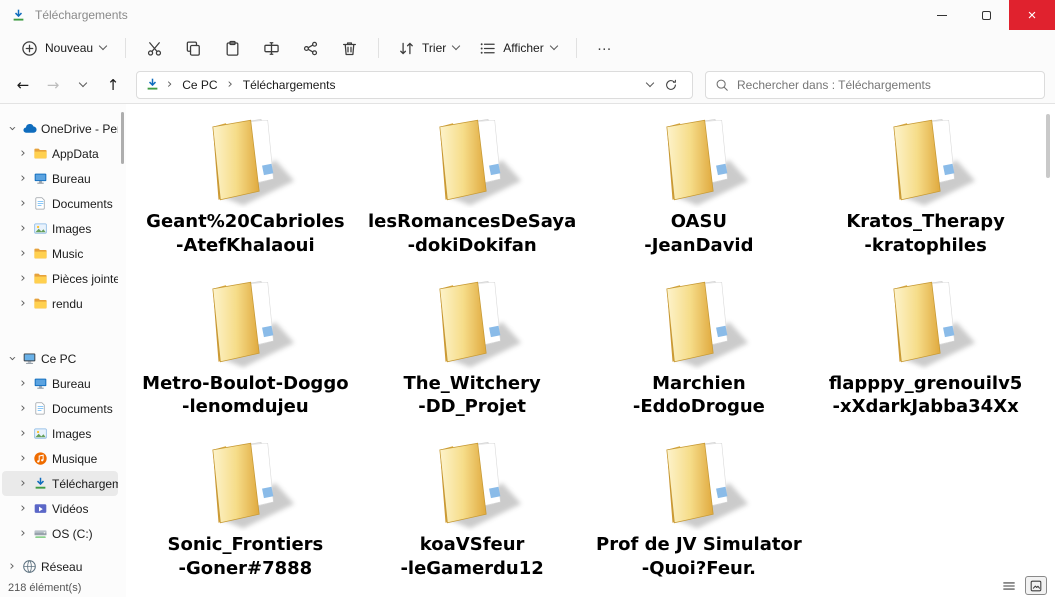 The height and width of the screenshot is (597, 1055). I want to click on sidebar-item-pi-ces-jointes: › Pièces jointes, so click(60, 278).